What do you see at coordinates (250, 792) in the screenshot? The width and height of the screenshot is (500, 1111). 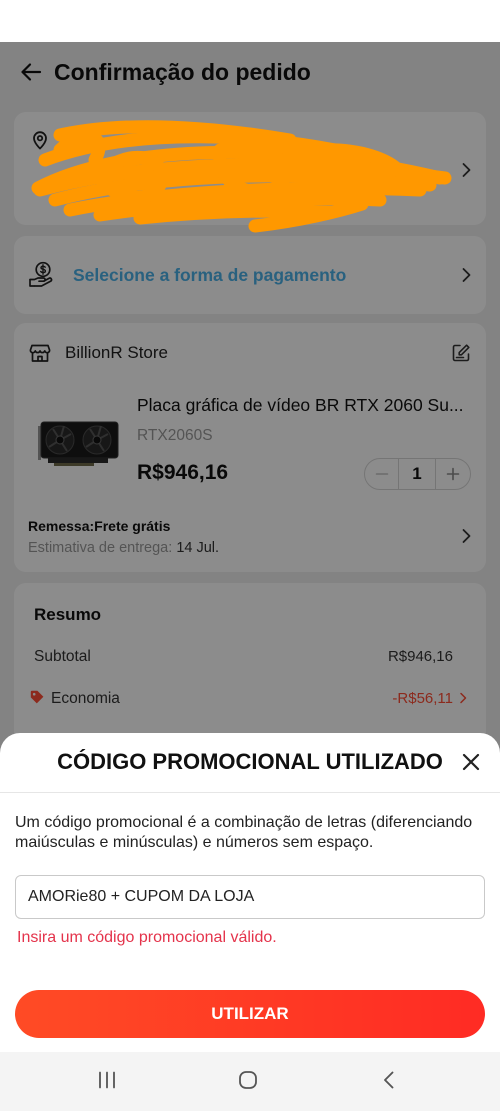 I see `sheet-divider` at bounding box center [250, 792].